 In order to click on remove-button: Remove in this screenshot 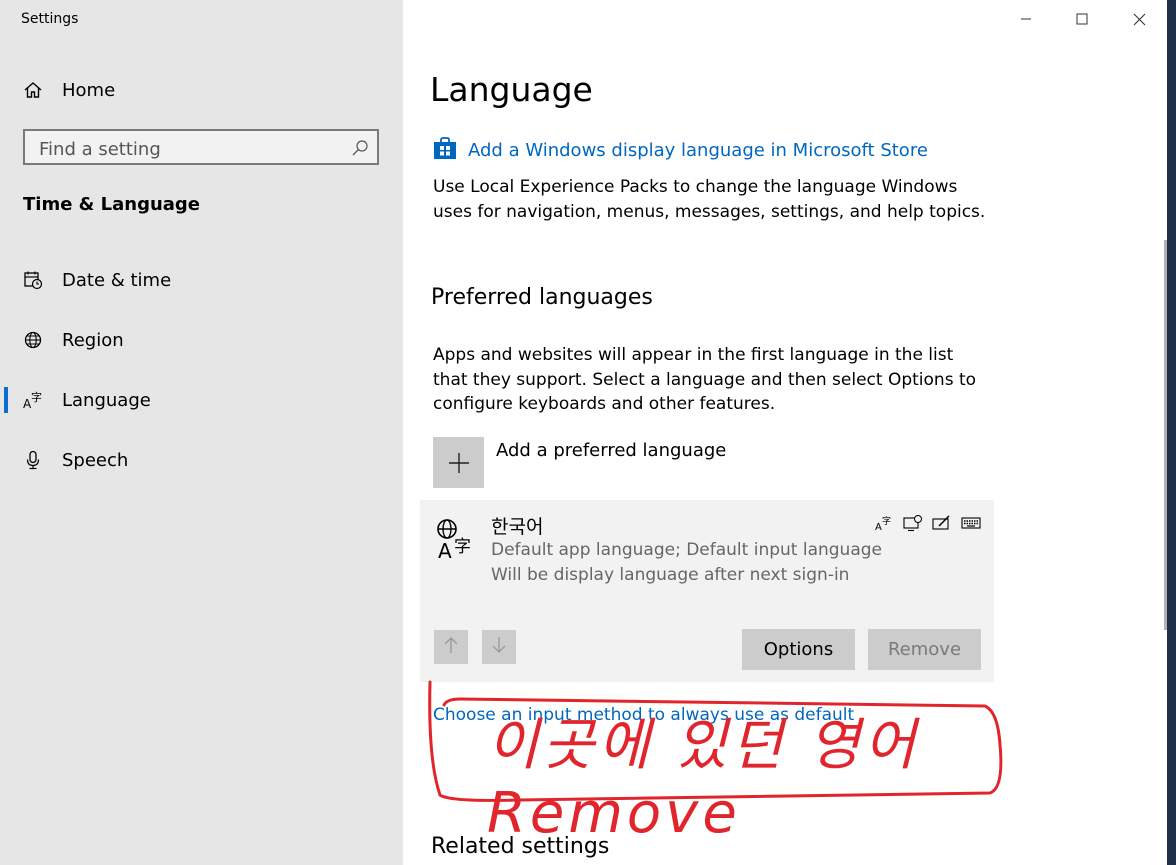, I will do `click(924, 649)`.